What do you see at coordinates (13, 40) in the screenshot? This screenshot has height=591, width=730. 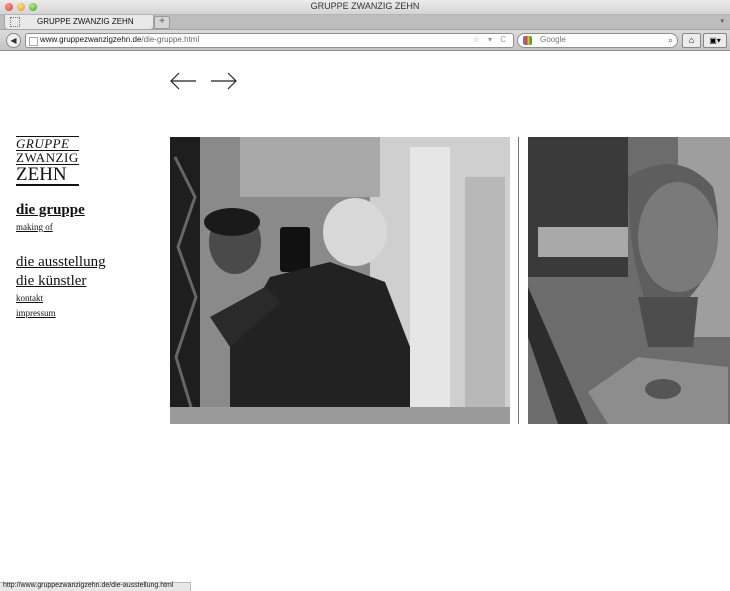 I see `back-button: ◀` at bounding box center [13, 40].